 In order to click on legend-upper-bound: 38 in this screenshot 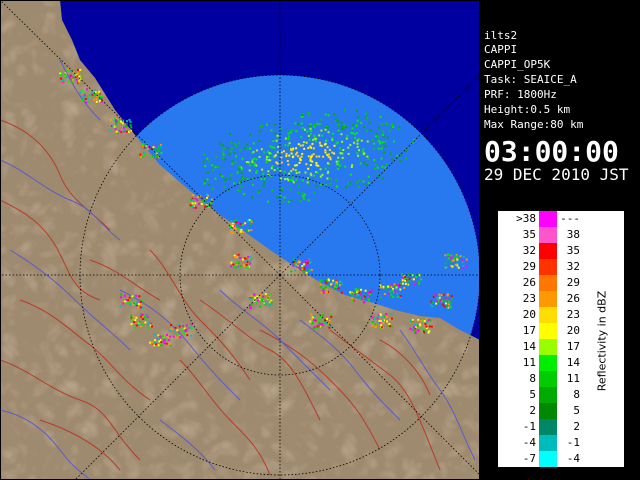, I will do `click(573, 234)`.